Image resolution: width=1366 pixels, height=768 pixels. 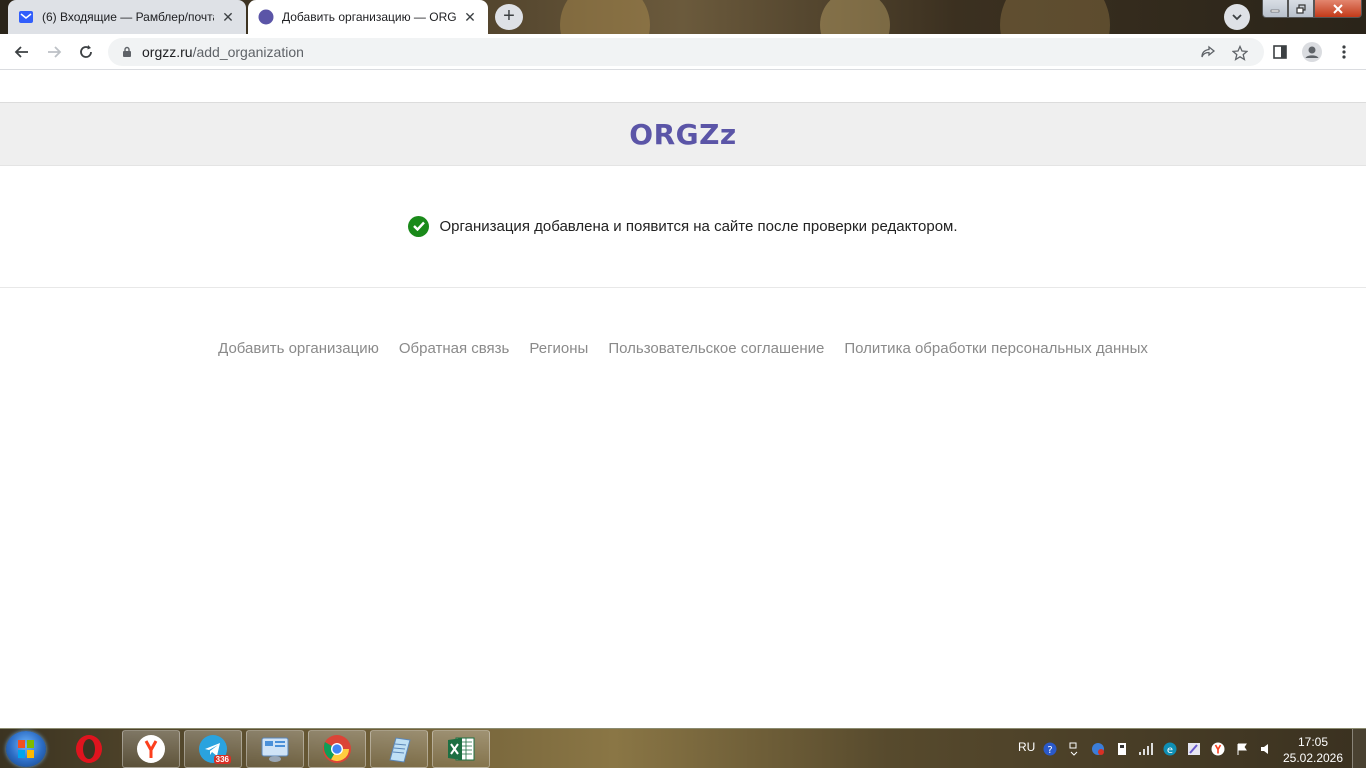 I want to click on back-arrow-icon, so click(x=21, y=52).